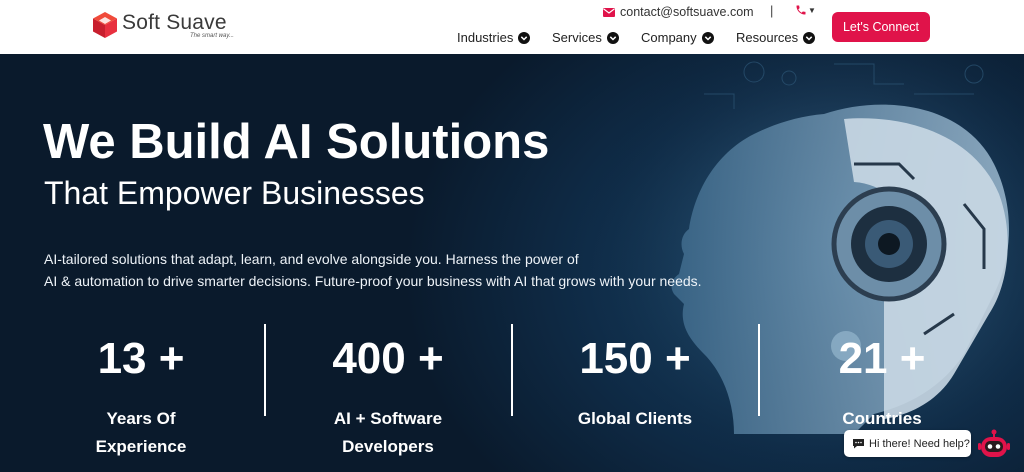 Image resolution: width=1024 pixels, height=472 pixels. I want to click on contact-email-link: contact@softsuave.com, so click(678, 12).